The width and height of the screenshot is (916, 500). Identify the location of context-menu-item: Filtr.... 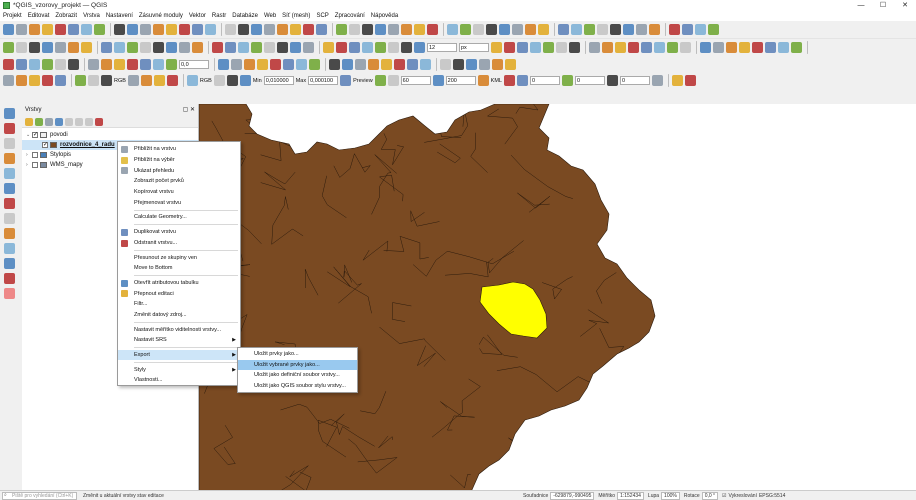
(179, 304).